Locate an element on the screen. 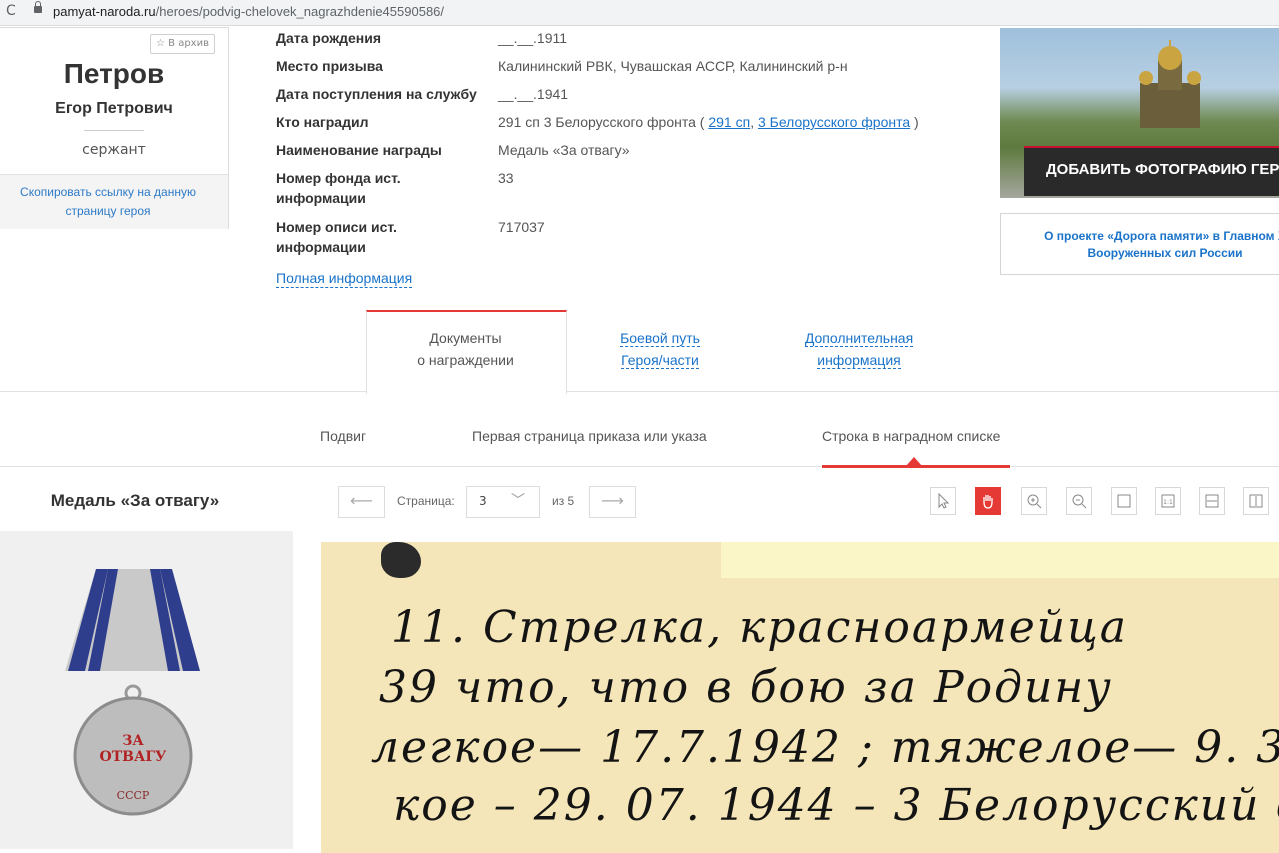 The width and height of the screenshot is (1279, 853). banner-overlay: ДОБАВИТЬ ФОТОГРАФИЮ ГЕР is located at coordinates (1151, 171).